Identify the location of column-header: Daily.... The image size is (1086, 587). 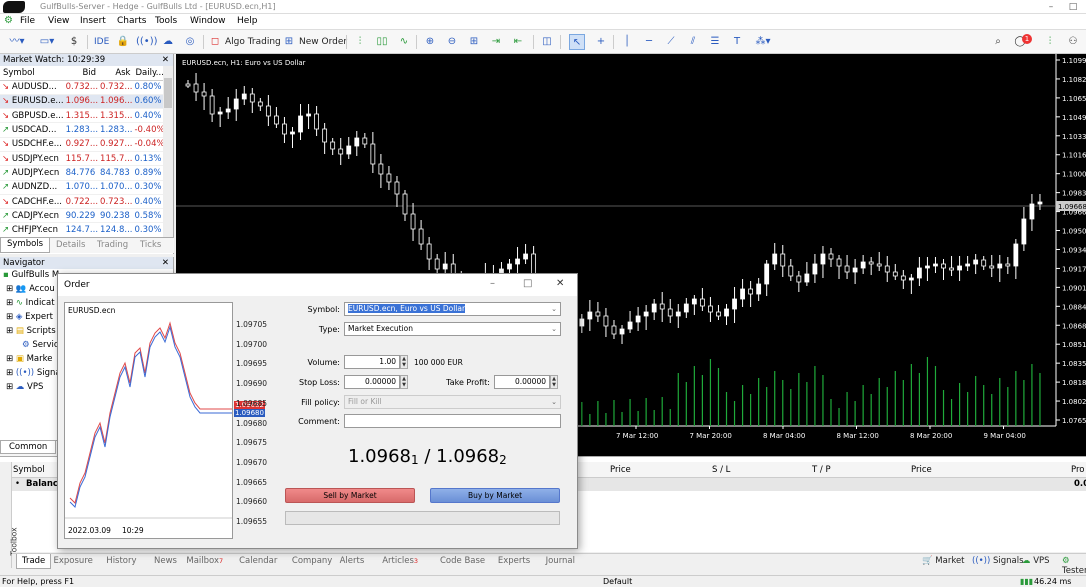
(148, 73).